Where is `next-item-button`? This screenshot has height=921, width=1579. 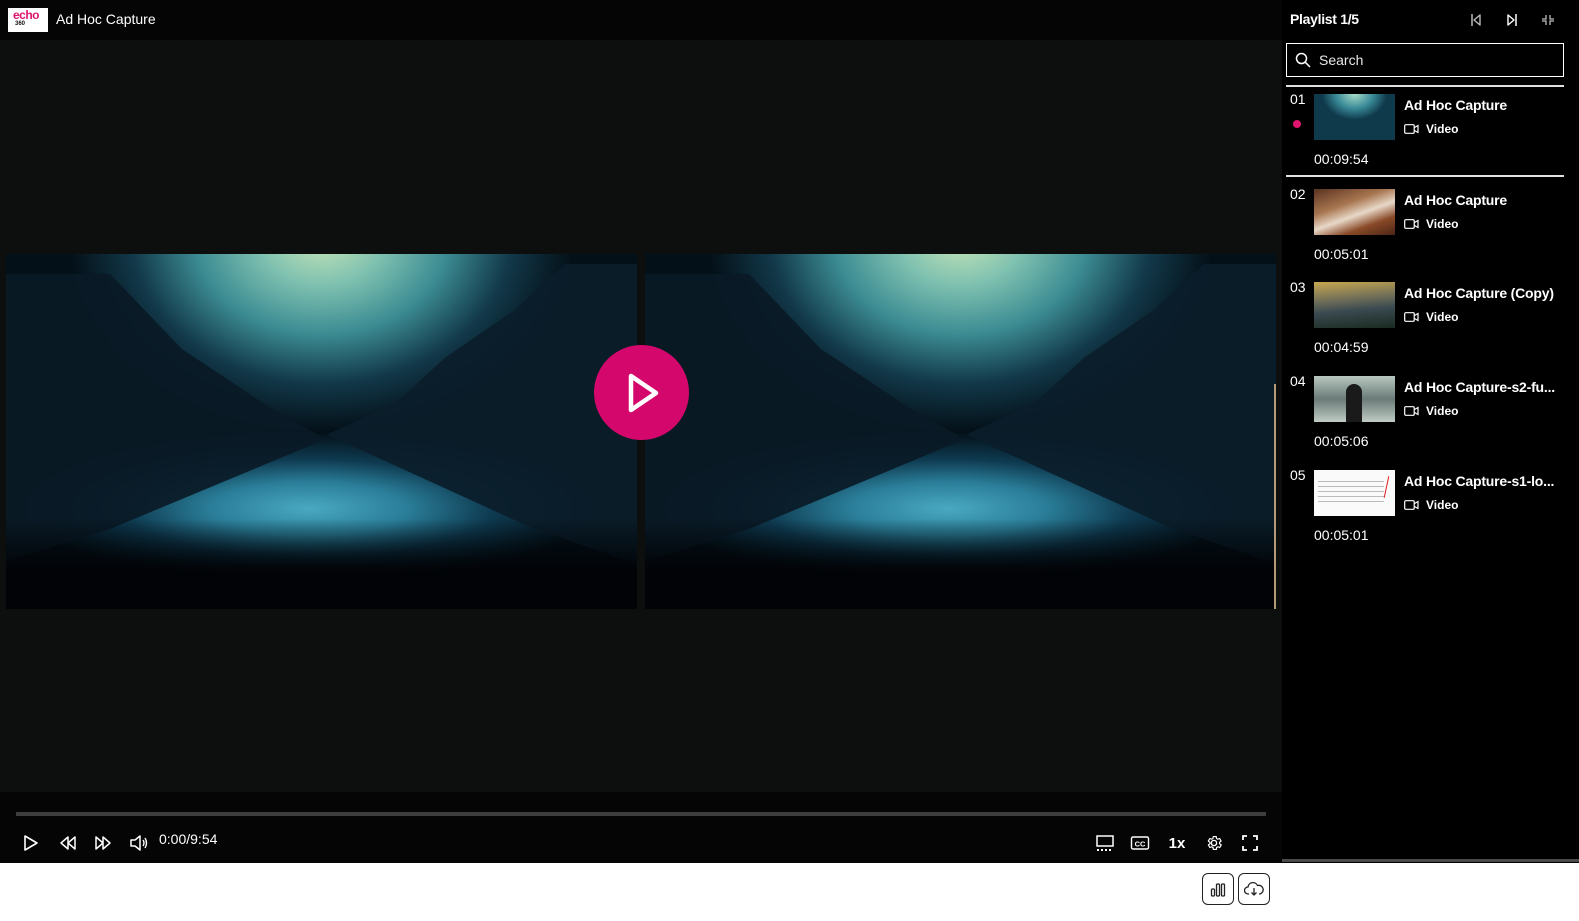
next-item-button is located at coordinates (1512, 20).